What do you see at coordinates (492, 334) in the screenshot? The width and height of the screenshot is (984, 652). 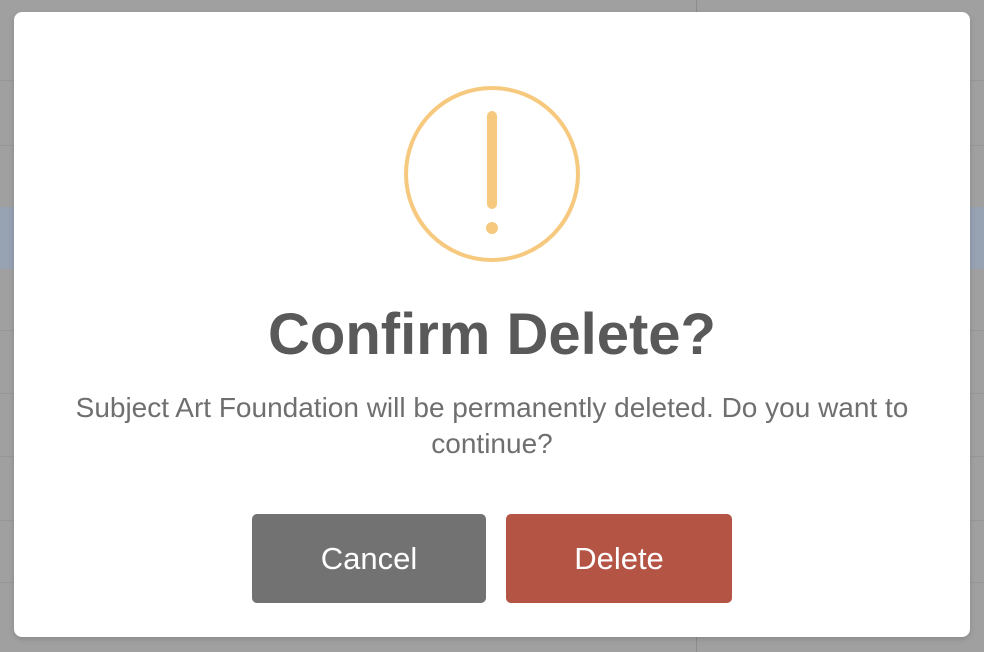 I see `dialog-title: Confirm Delete?` at bounding box center [492, 334].